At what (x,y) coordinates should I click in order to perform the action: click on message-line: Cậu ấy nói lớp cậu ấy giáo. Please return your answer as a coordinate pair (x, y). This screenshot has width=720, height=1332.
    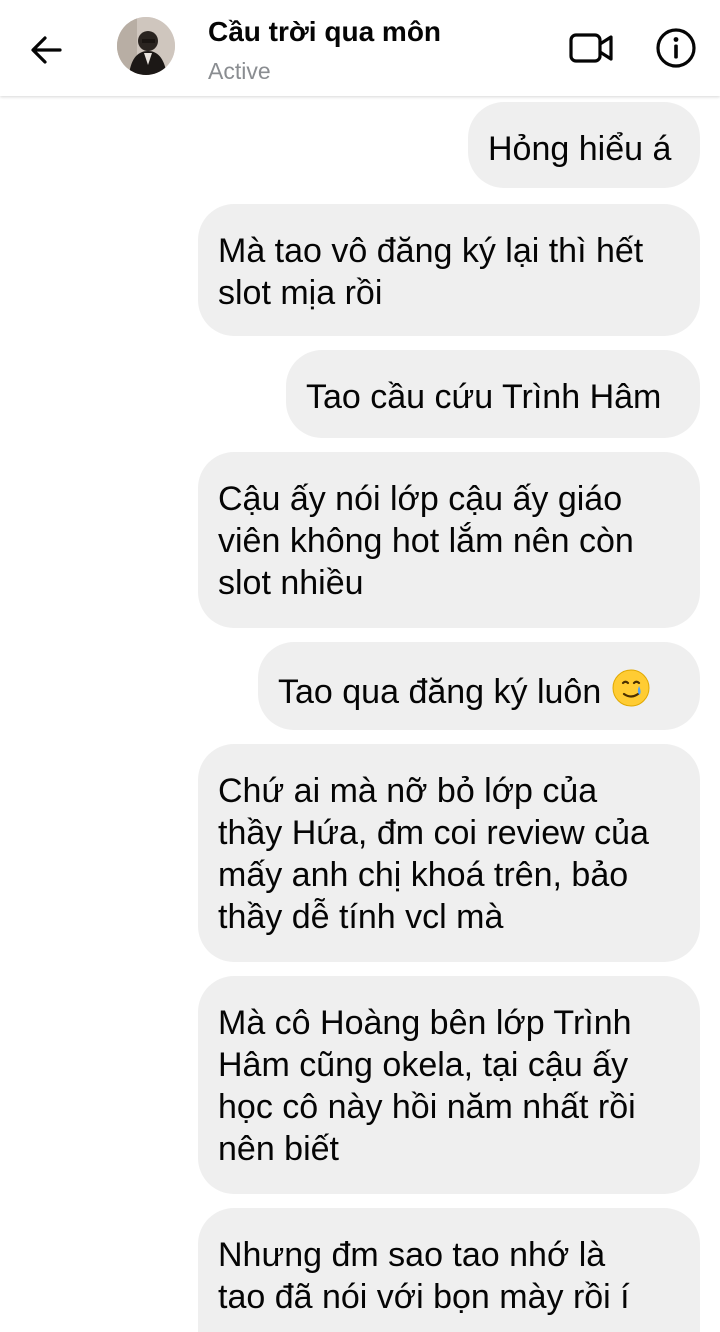
    Looking at the image, I should click on (420, 499).